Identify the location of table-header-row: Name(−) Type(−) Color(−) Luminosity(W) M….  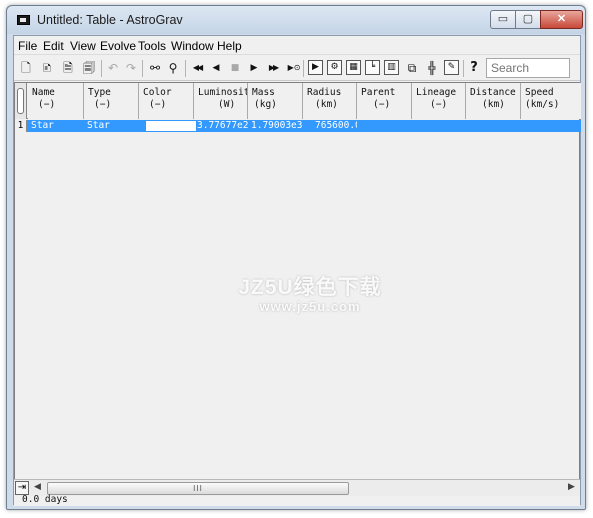
(298, 101).